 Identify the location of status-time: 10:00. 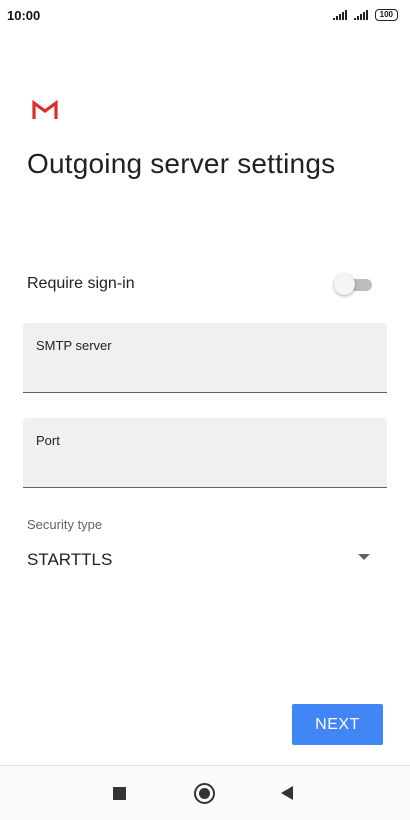
(24, 15).